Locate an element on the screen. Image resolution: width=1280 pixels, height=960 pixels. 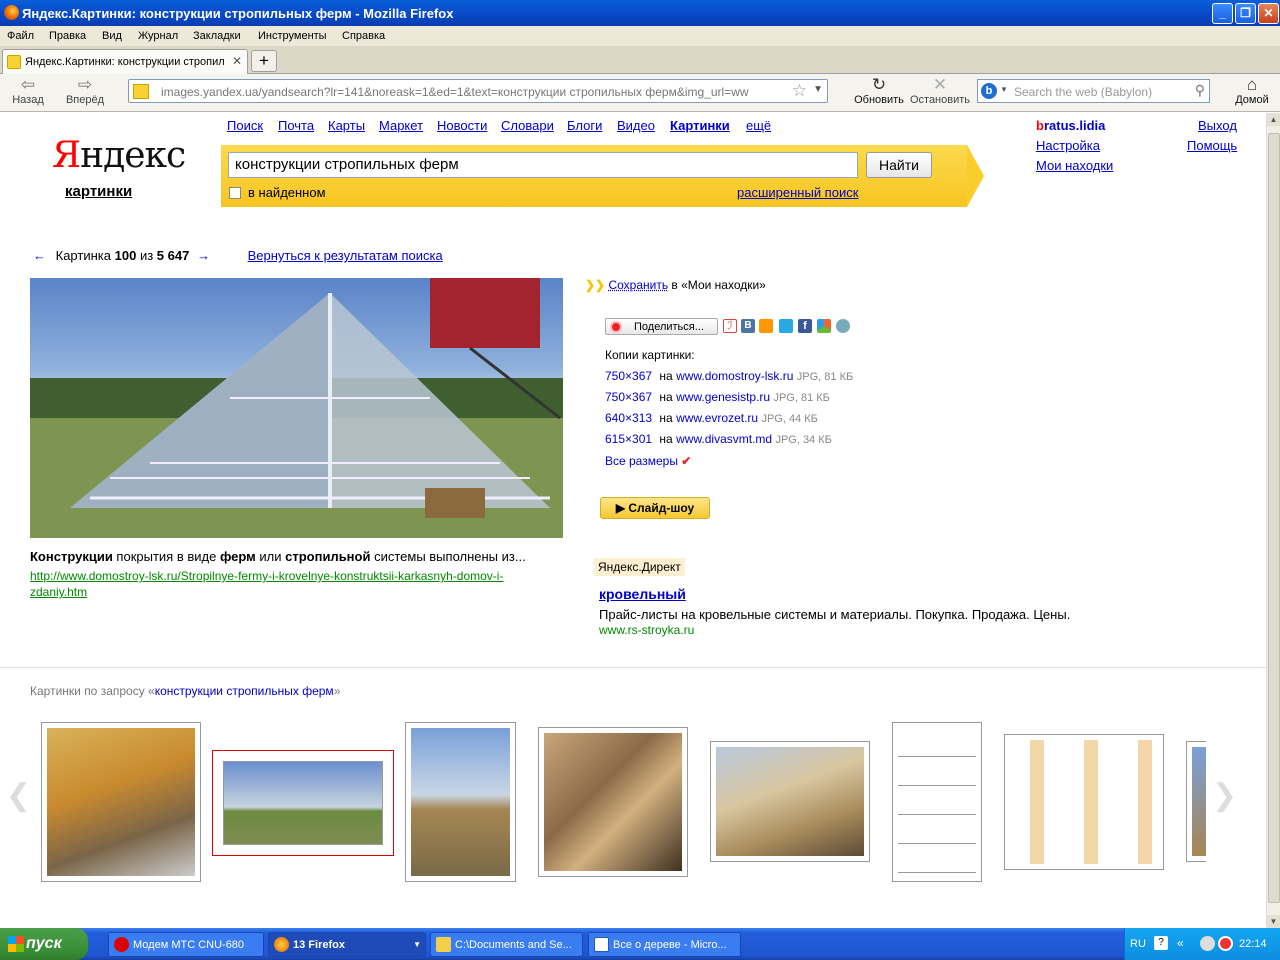
menu-tools: Инструменты is located at coordinates (292, 36).